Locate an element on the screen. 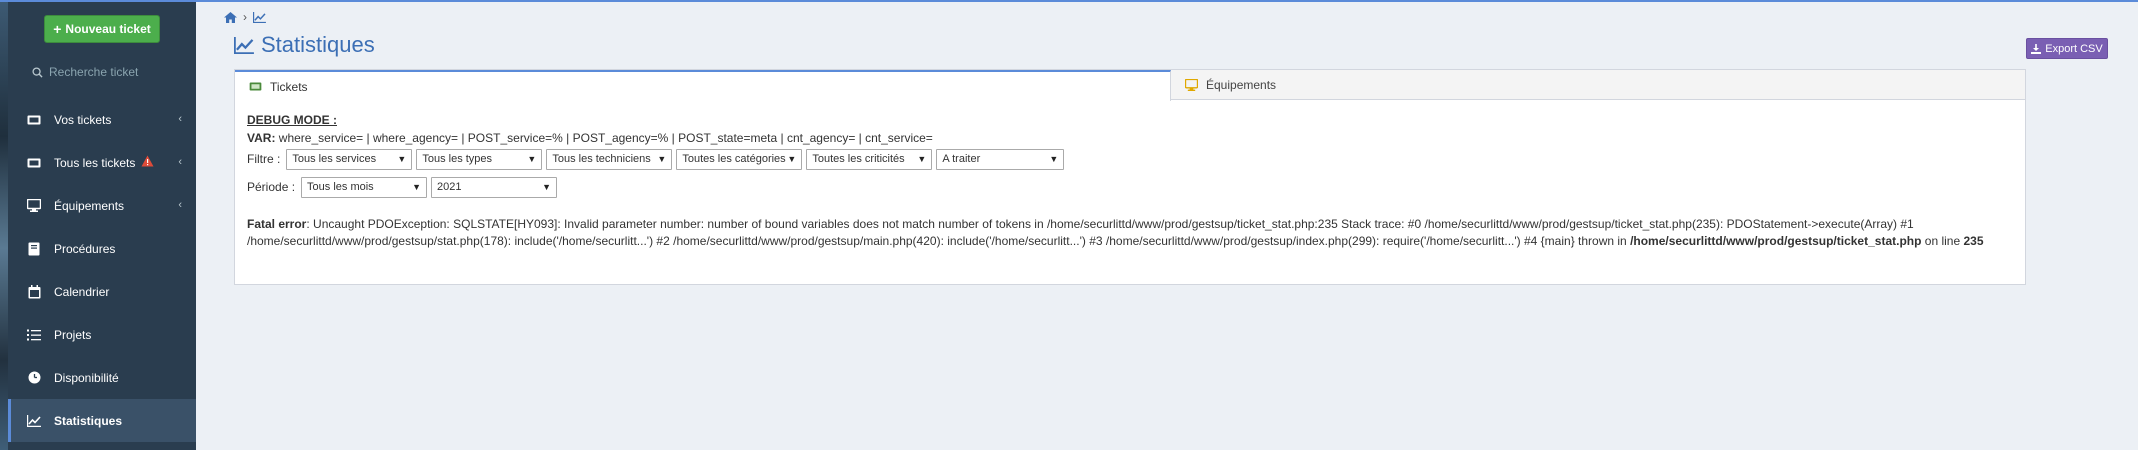 The height and width of the screenshot is (450, 2138). page-title-text: Statistiques is located at coordinates (318, 44).